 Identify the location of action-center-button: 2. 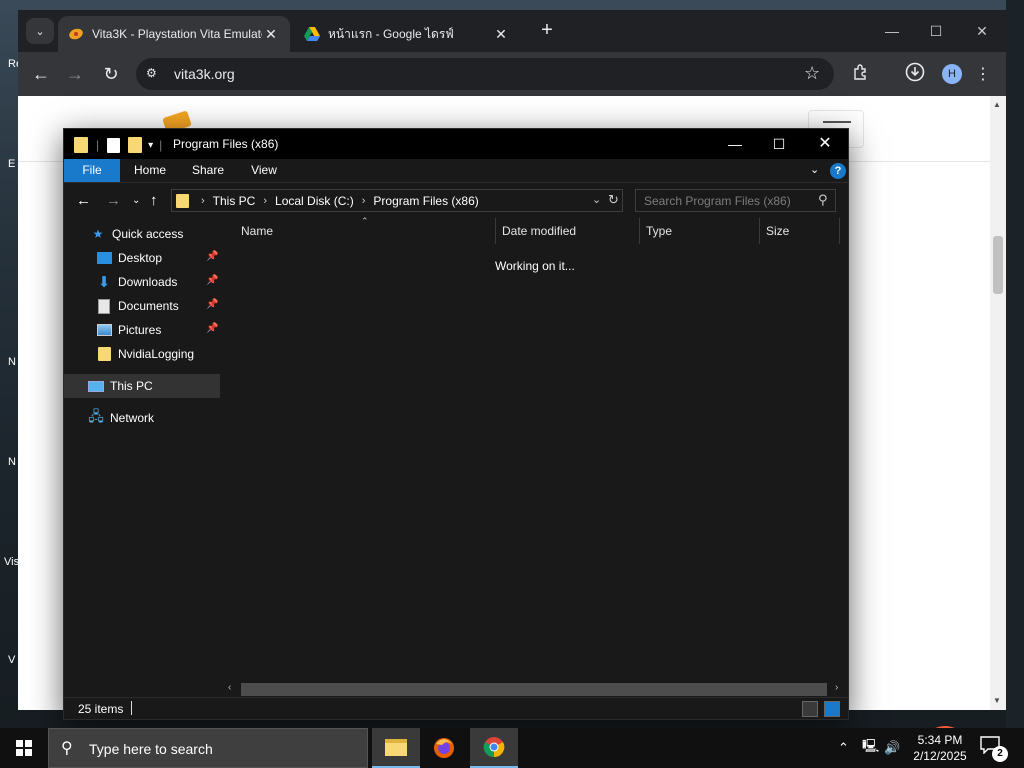
(994, 749).